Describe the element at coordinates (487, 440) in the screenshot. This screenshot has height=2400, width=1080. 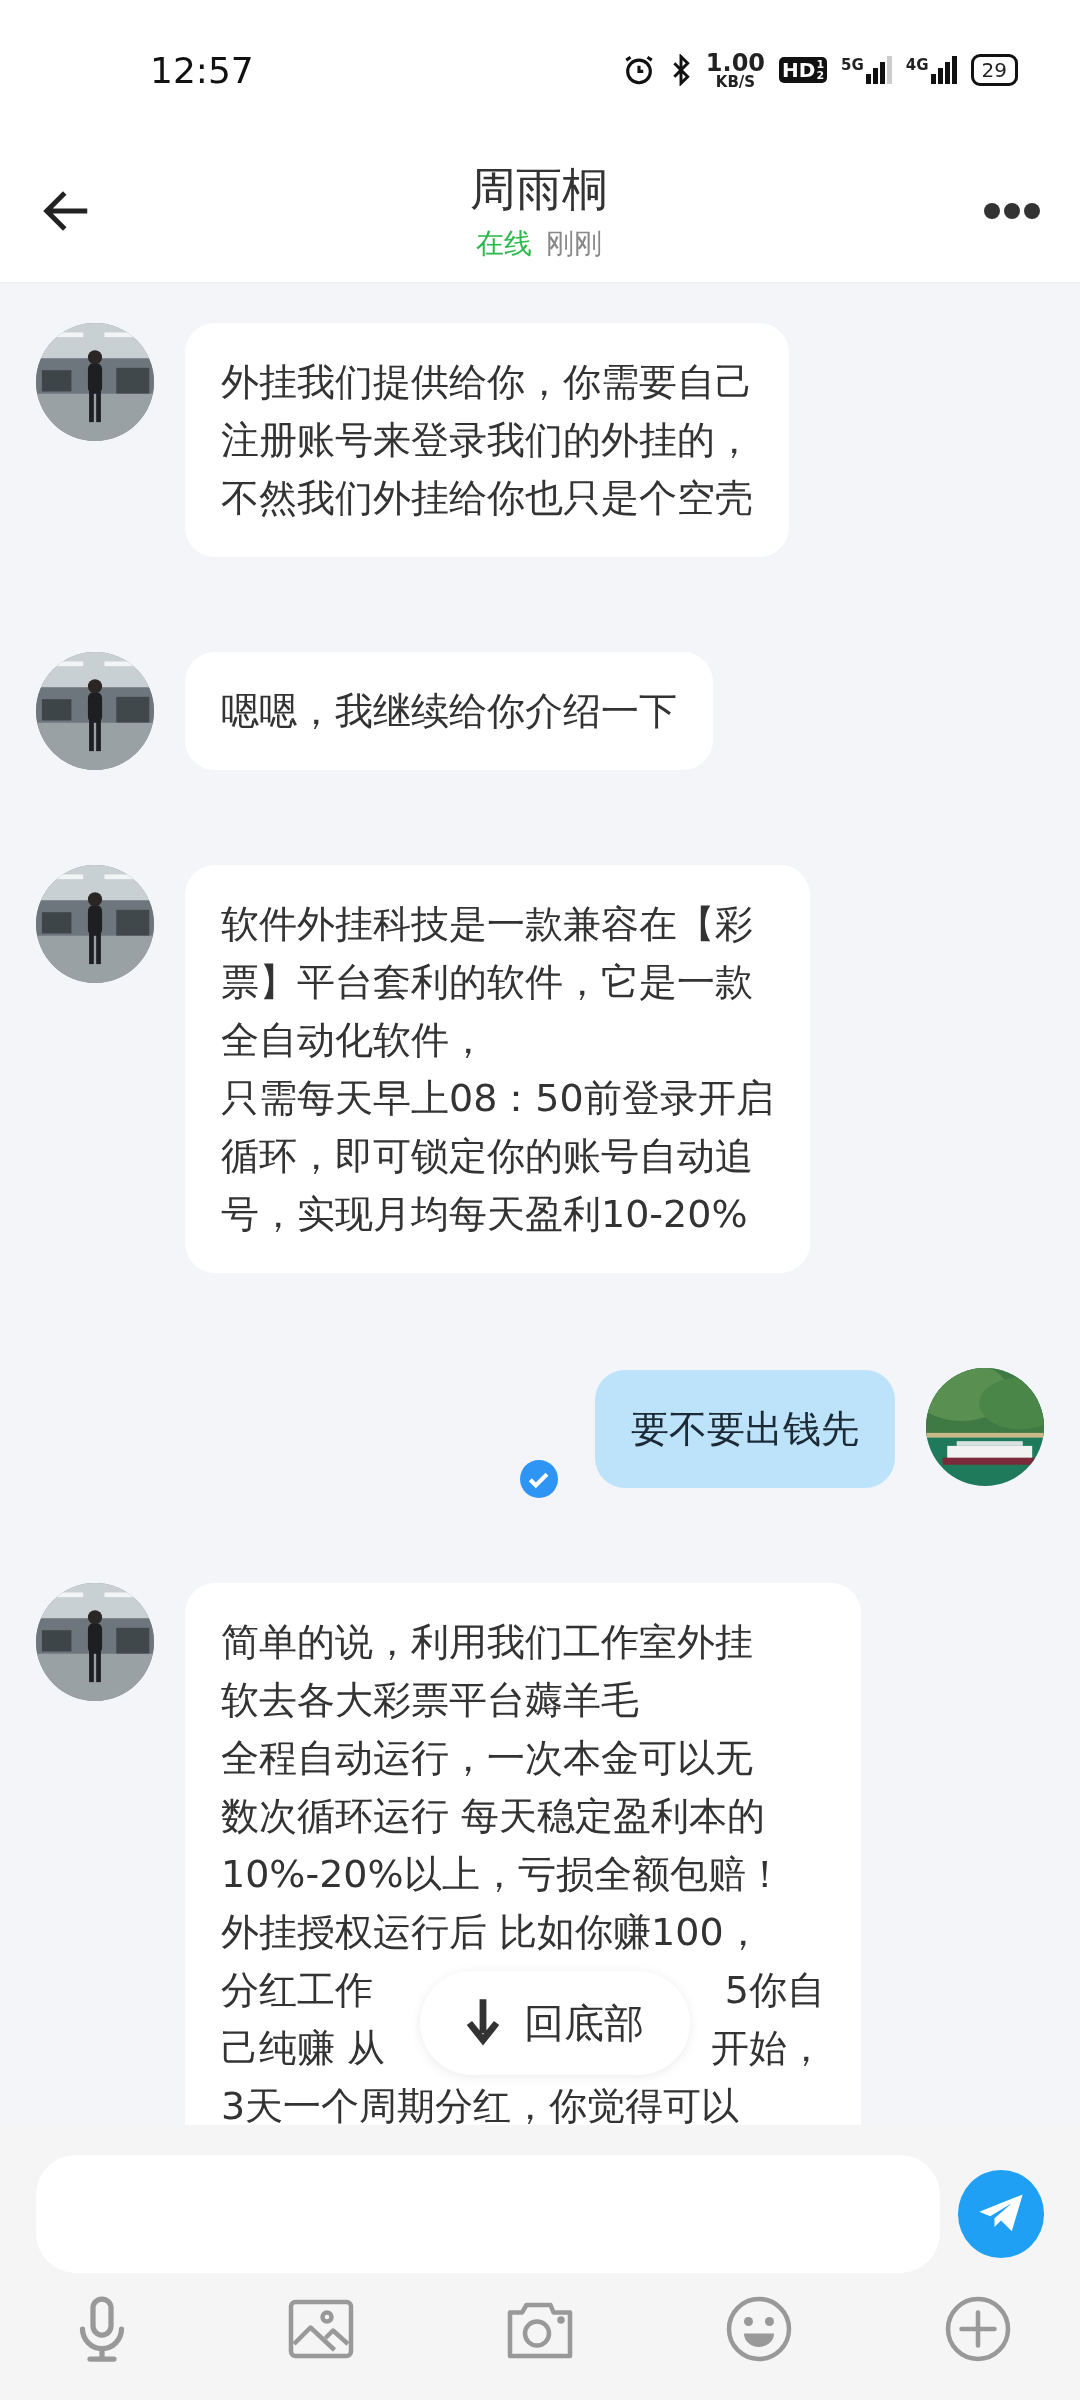
I see `message-bubble: 外挂我们提供给你，你需要自己 注册账号来登录我们的外挂的， 不然我们外挂给你也只是个空壳` at that location.